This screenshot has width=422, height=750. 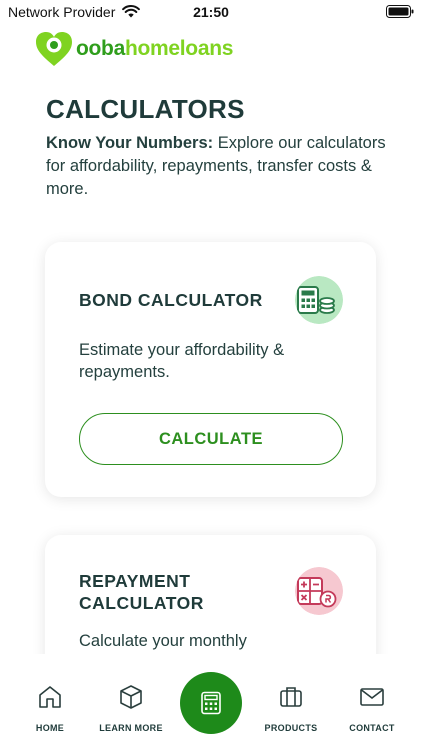 I want to click on nav-learn-more: LEARN MORE, so click(x=131, y=702).